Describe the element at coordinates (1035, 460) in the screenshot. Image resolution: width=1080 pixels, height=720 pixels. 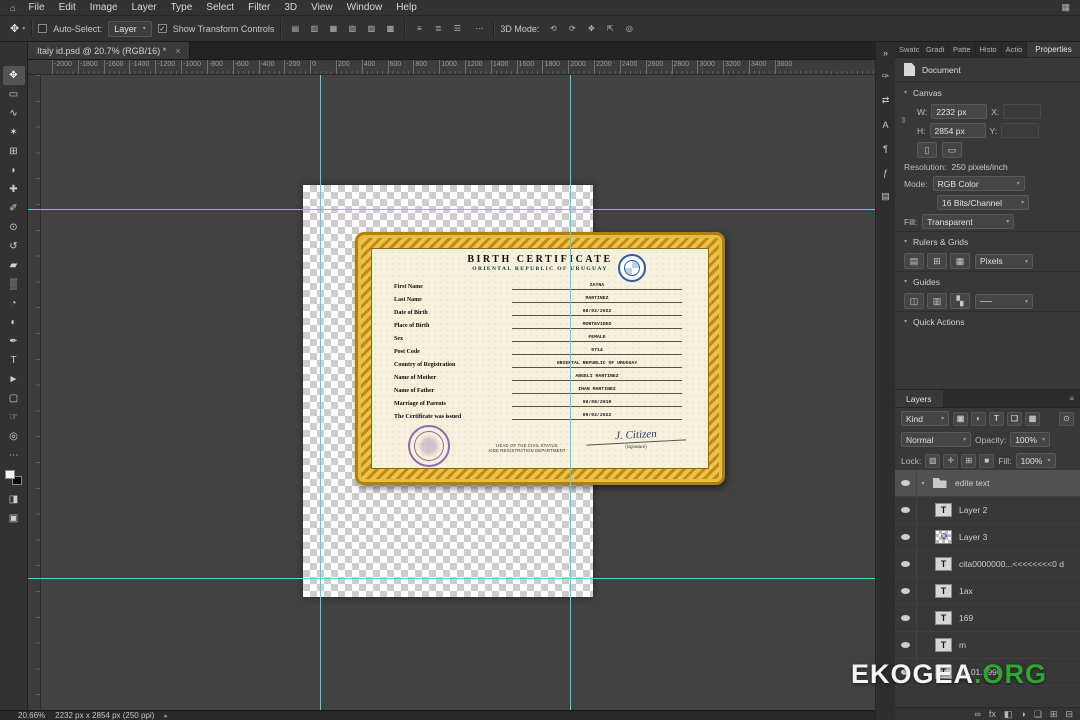
I see `layer-fill-input: 100% ▾` at that location.